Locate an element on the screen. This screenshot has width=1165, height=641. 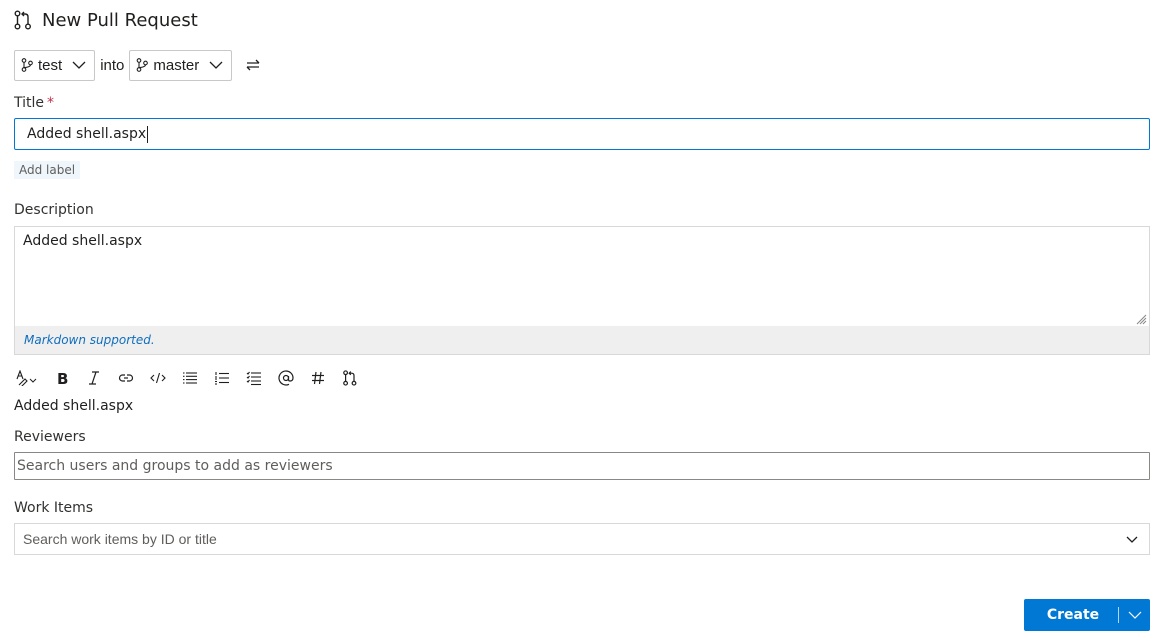
link-button is located at coordinates (126, 378).